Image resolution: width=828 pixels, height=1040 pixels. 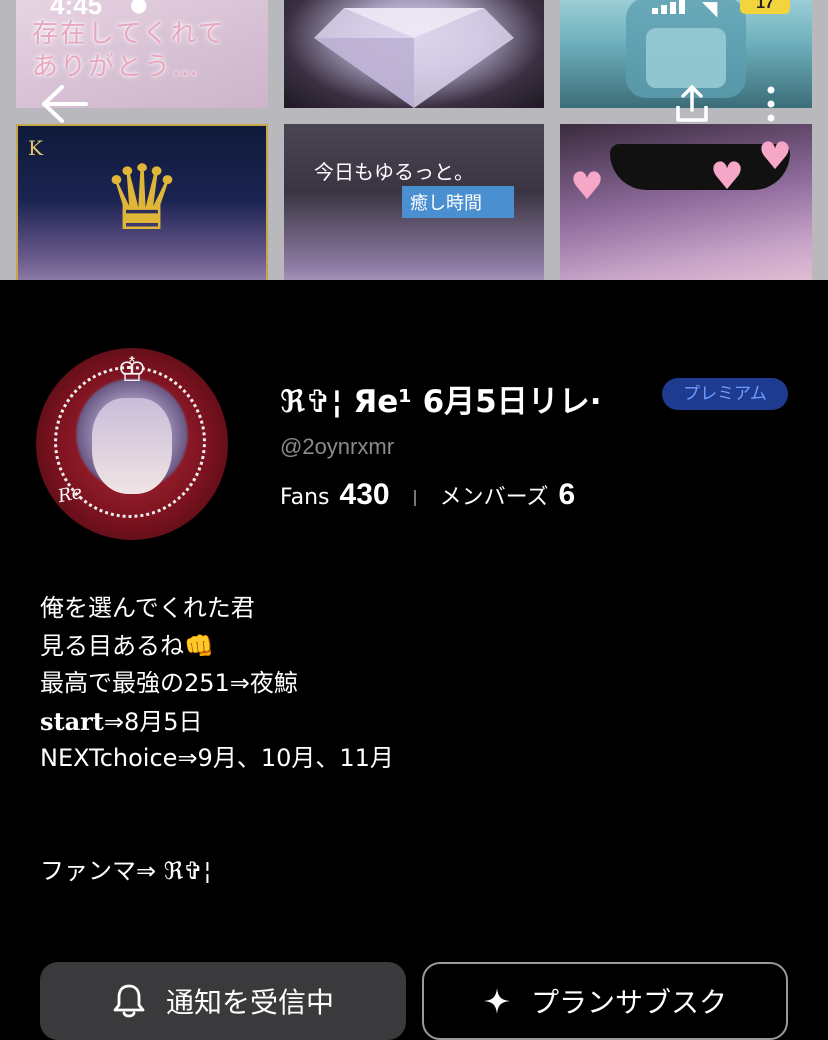 What do you see at coordinates (132, 370) in the screenshot?
I see `tiara-icon: ♔` at bounding box center [132, 370].